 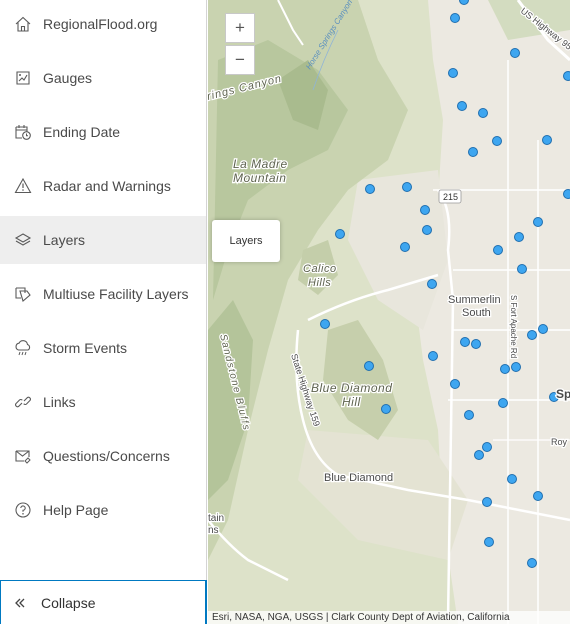 What do you see at coordinates (23, 185) in the screenshot?
I see `warning-icon` at bounding box center [23, 185].